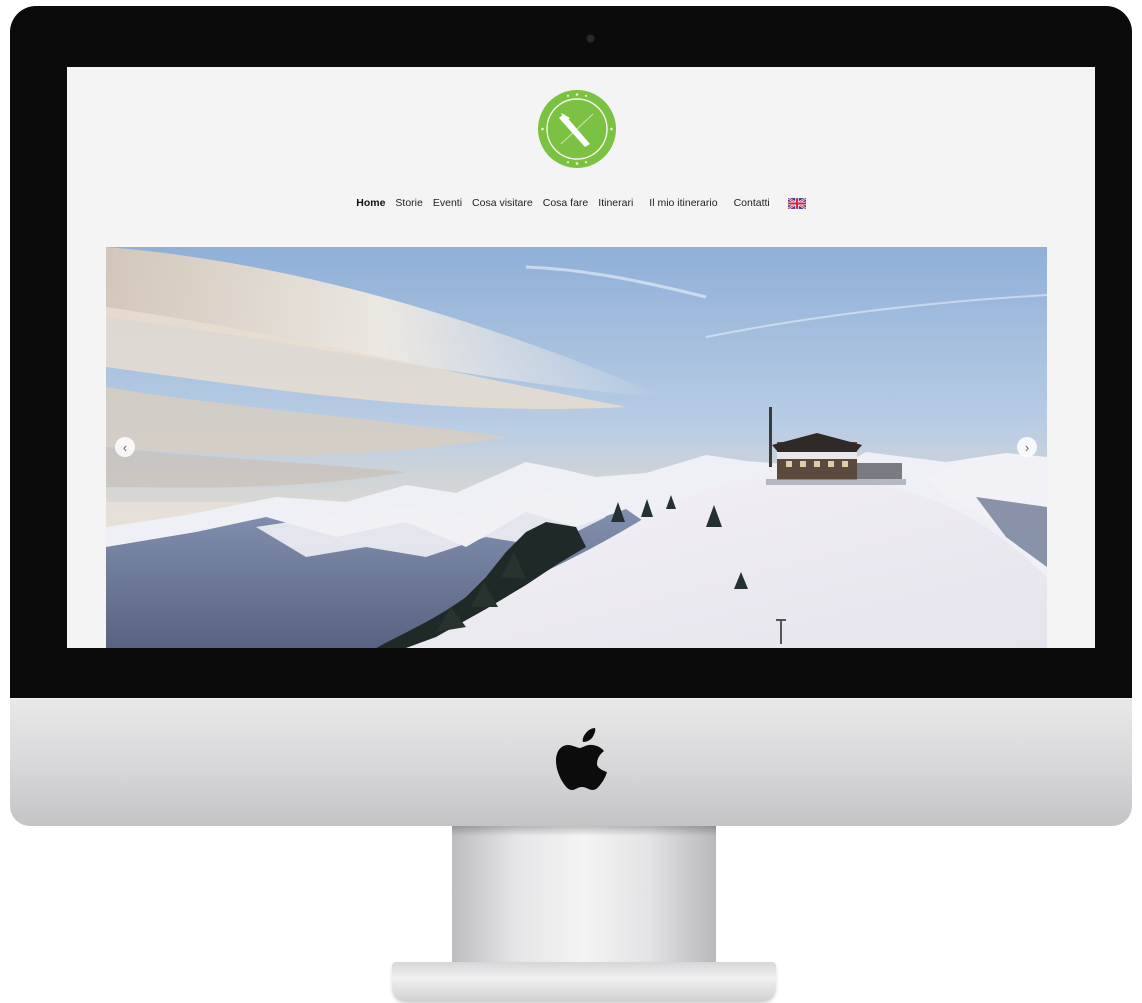 This screenshot has width=1142, height=1003. I want to click on nav-item-cosa-fare: Cosa fare, so click(566, 203).